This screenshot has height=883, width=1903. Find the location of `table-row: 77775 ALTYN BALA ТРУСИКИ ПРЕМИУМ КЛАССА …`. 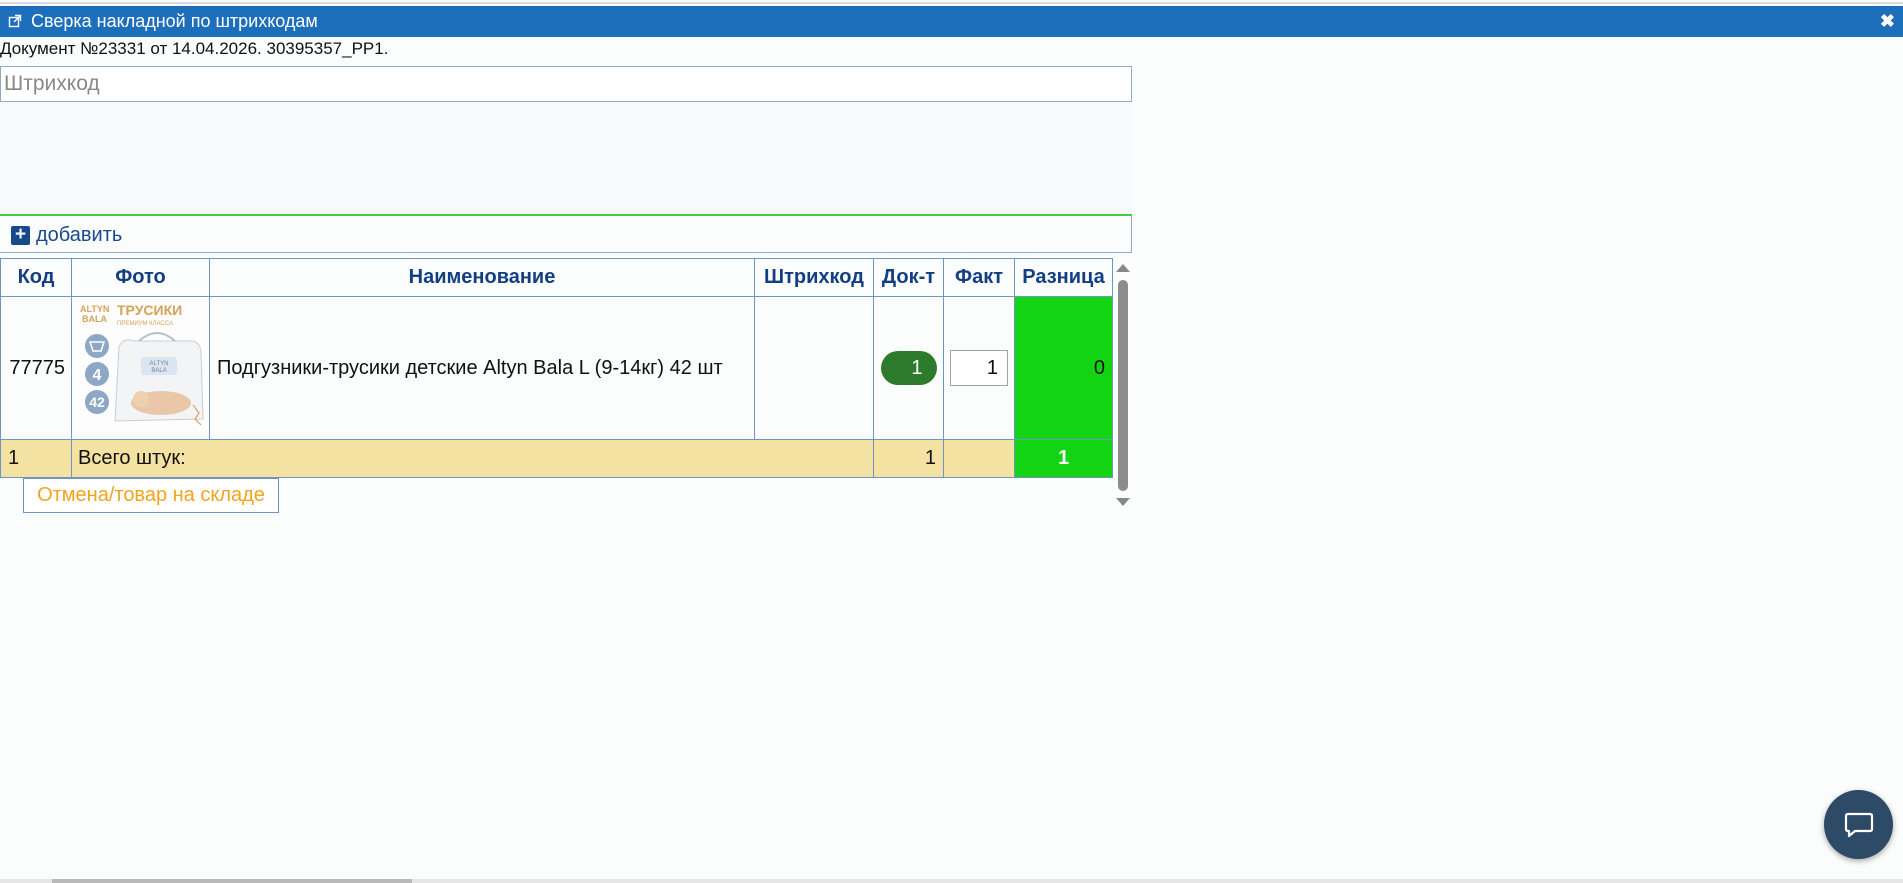

table-row: 77775 ALTYN BALA ТРУСИКИ ПРЕМИУМ КЛАССА … is located at coordinates (556, 368).